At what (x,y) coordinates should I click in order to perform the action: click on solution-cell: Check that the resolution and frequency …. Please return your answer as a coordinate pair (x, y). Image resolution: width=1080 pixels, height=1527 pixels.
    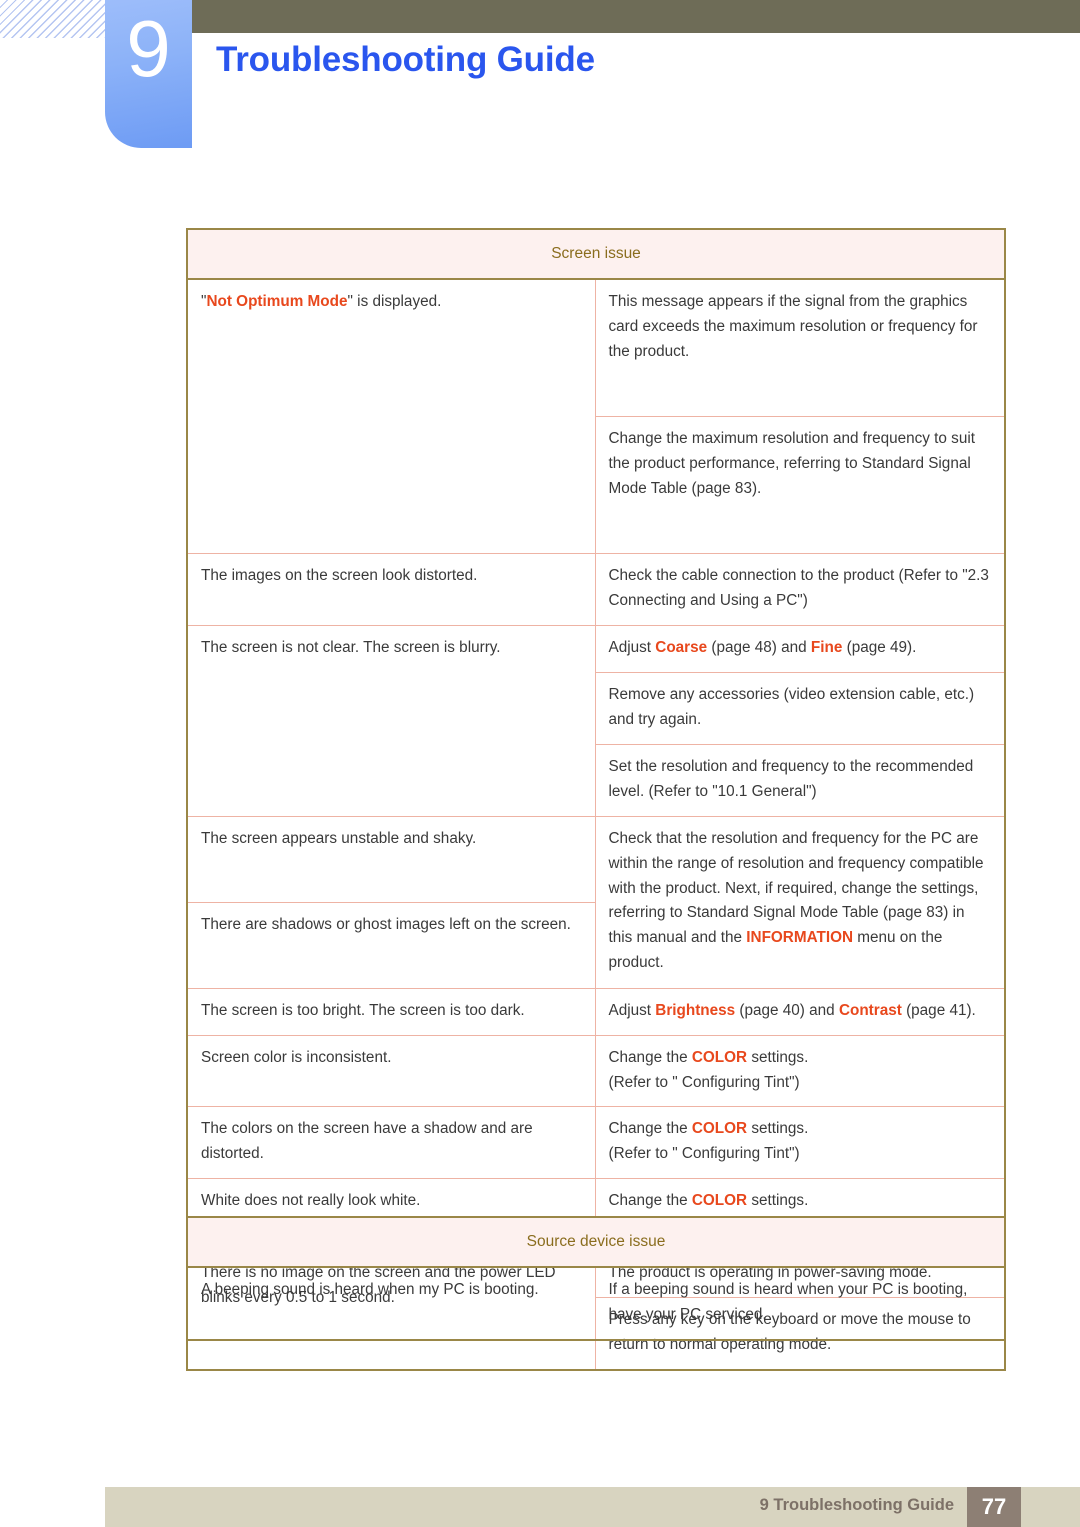
    Looking at the image, I should click on (800, 902).